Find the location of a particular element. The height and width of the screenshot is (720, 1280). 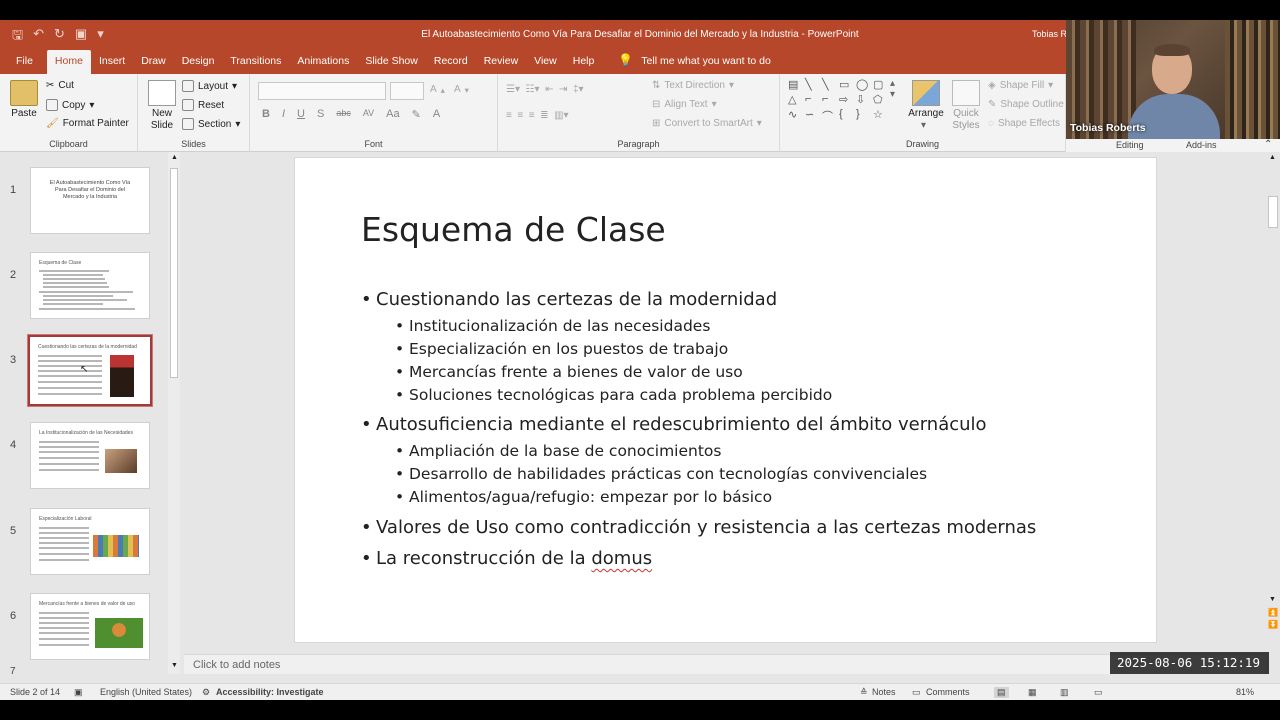

new-slide-button: New Slide is located at coordinates (162, 120).